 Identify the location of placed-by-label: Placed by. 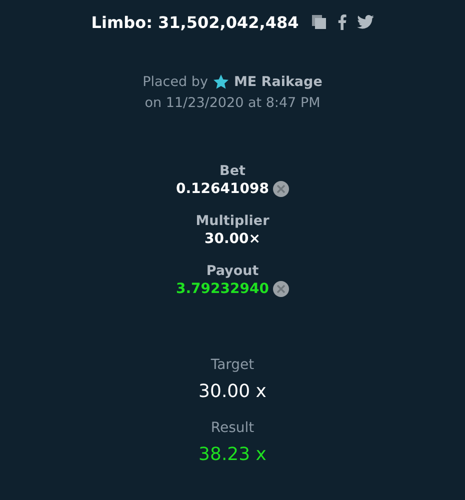
(175, 82).